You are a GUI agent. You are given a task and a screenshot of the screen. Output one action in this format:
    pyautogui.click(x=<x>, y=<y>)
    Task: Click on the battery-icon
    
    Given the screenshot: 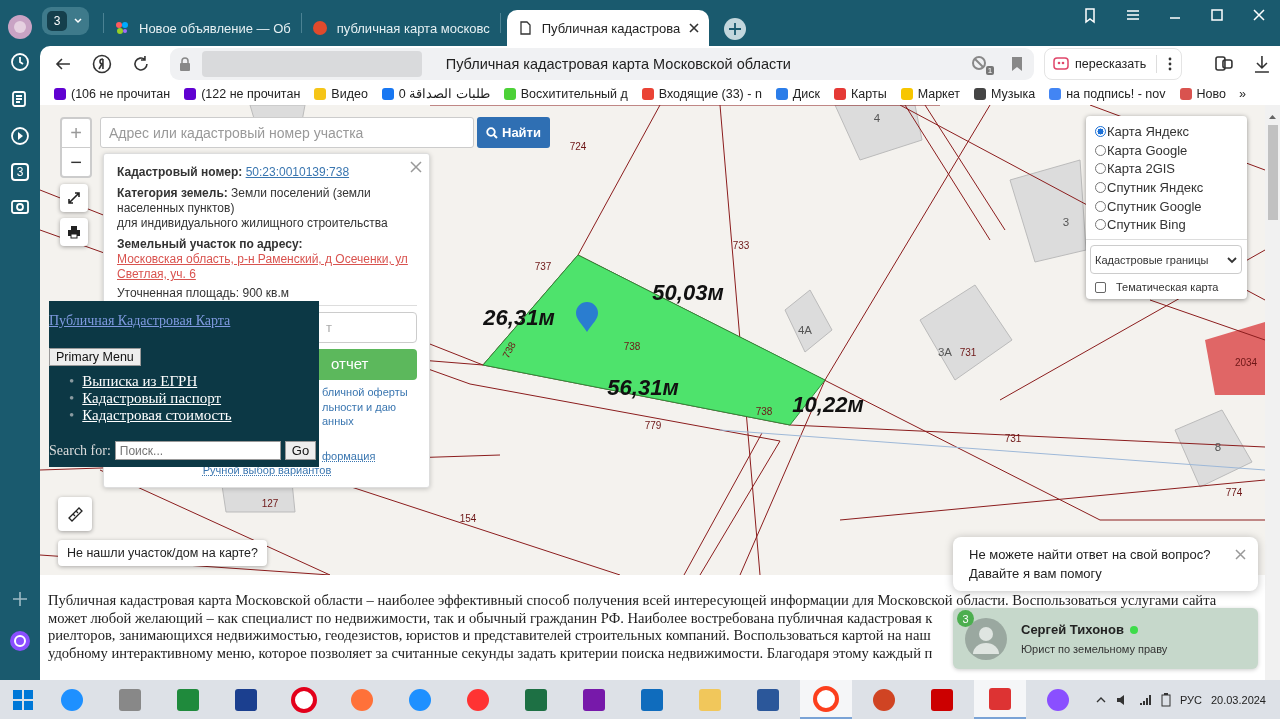 What is the action you would take?
    pyautogui.click(x=1165, y=699)
    